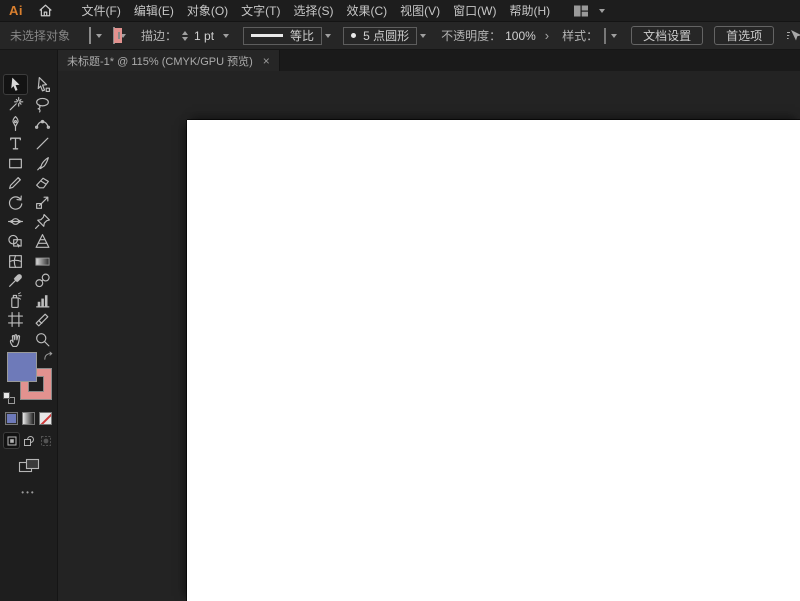  I want to click on menu-item-select: 选择(S), so click(313, 11).